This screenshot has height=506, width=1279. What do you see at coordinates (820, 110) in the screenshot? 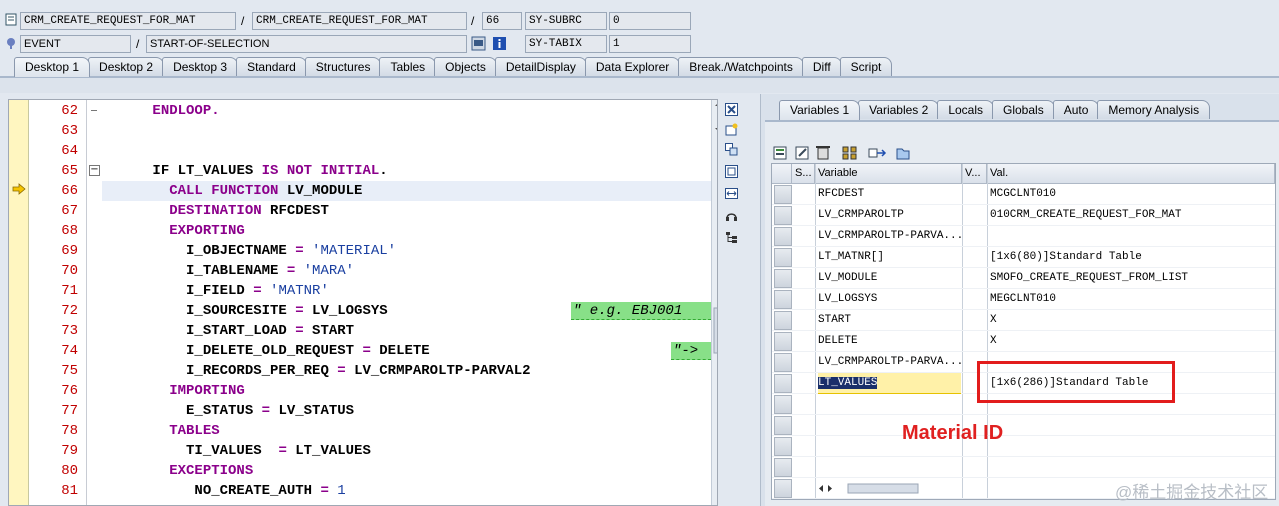
I see `var-tab-variables-1: Variables 1` at bounding box center [820, 110].